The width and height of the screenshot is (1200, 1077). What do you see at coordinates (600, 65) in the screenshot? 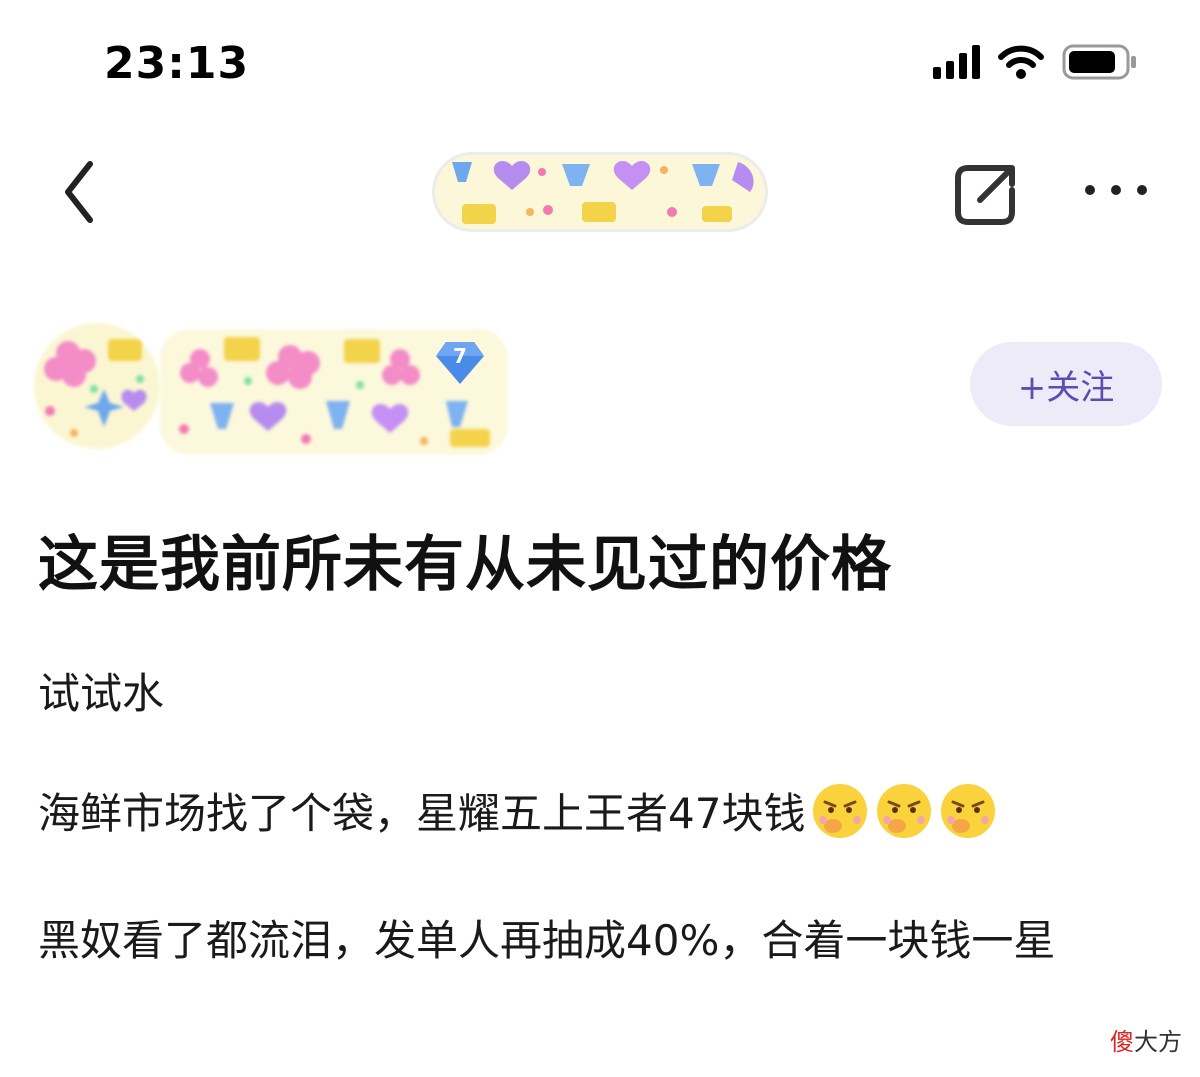
I see `status-bar: 23:13` at bounding box center [600, 65].